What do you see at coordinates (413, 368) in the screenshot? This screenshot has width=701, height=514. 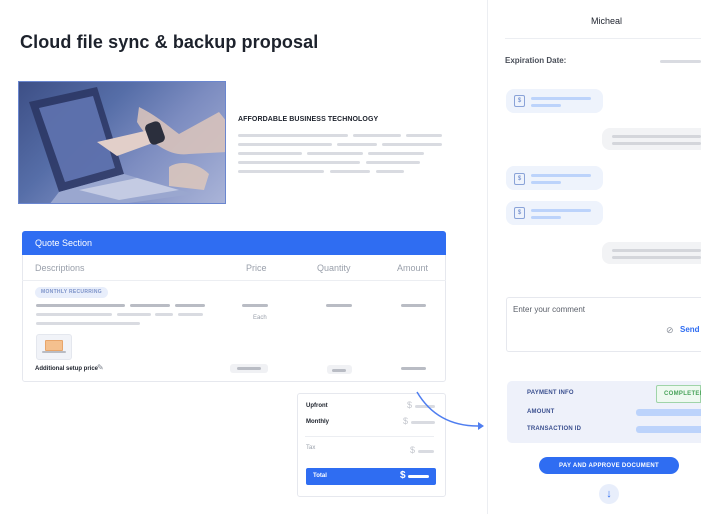 I see `setup-amount-placeholder` at bounding box center [413, 368].